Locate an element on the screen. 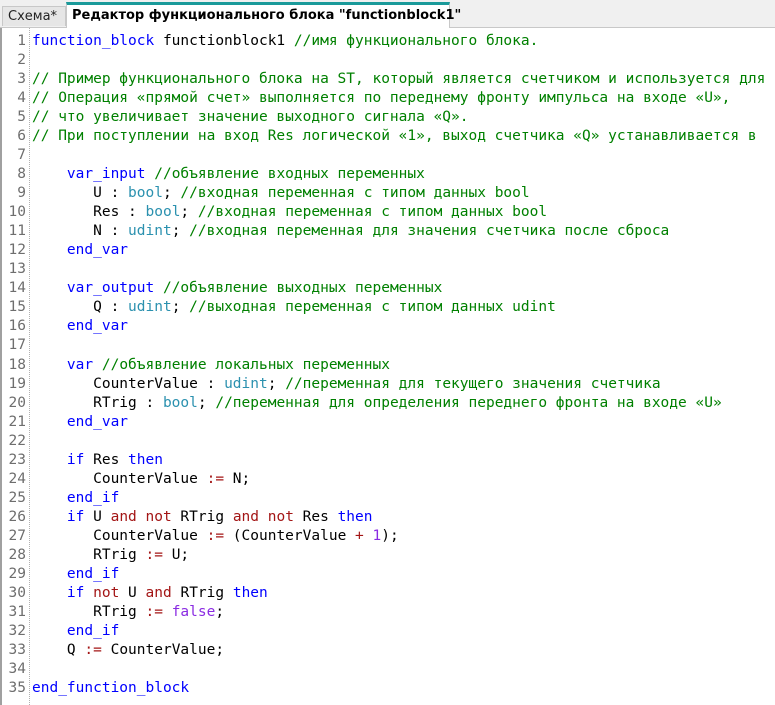  line-number: 5 is located at coordinates (21, 117).